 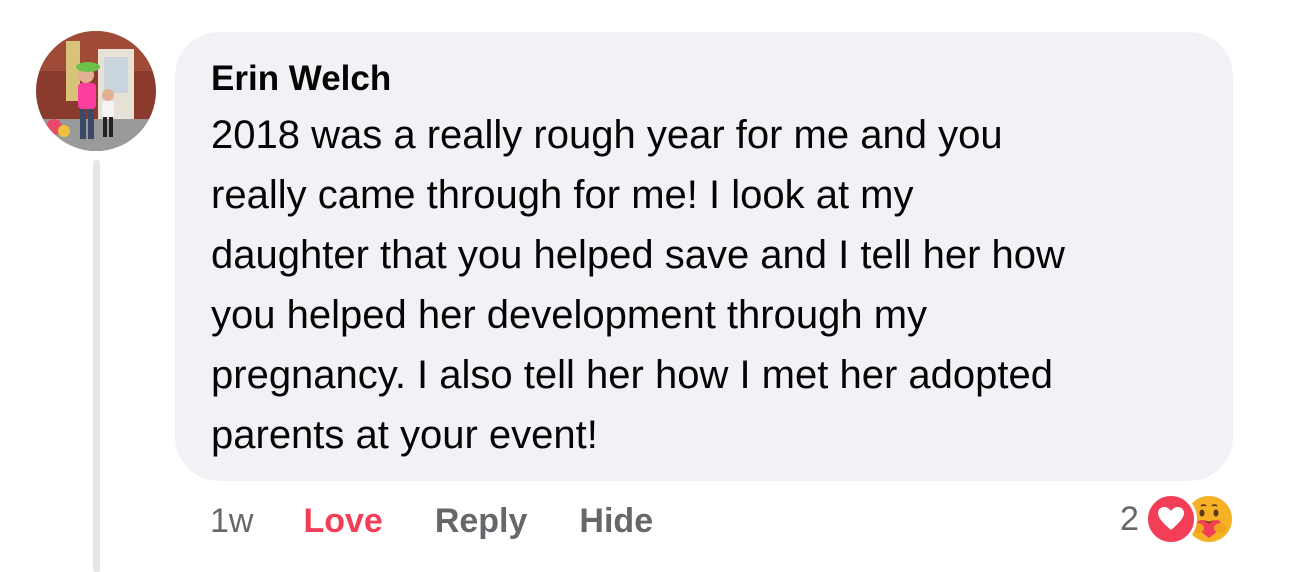 I want to click on reaction-count: 2, so click(x=1129, y=518).